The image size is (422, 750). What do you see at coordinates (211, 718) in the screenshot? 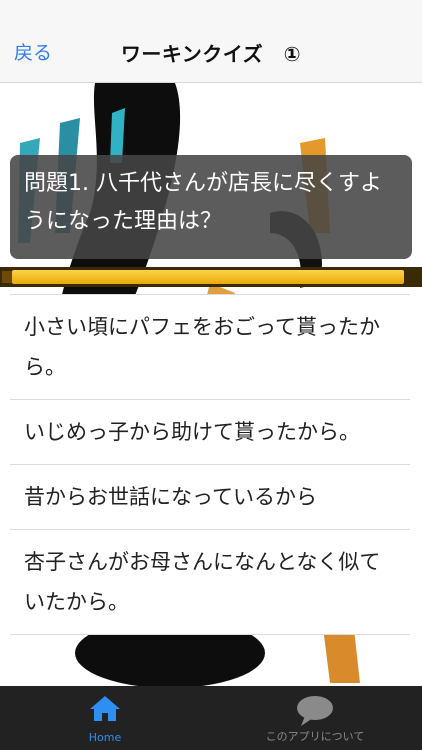
I see `tab-bar: Home このアプリについて` at bounding box center [211, 718].